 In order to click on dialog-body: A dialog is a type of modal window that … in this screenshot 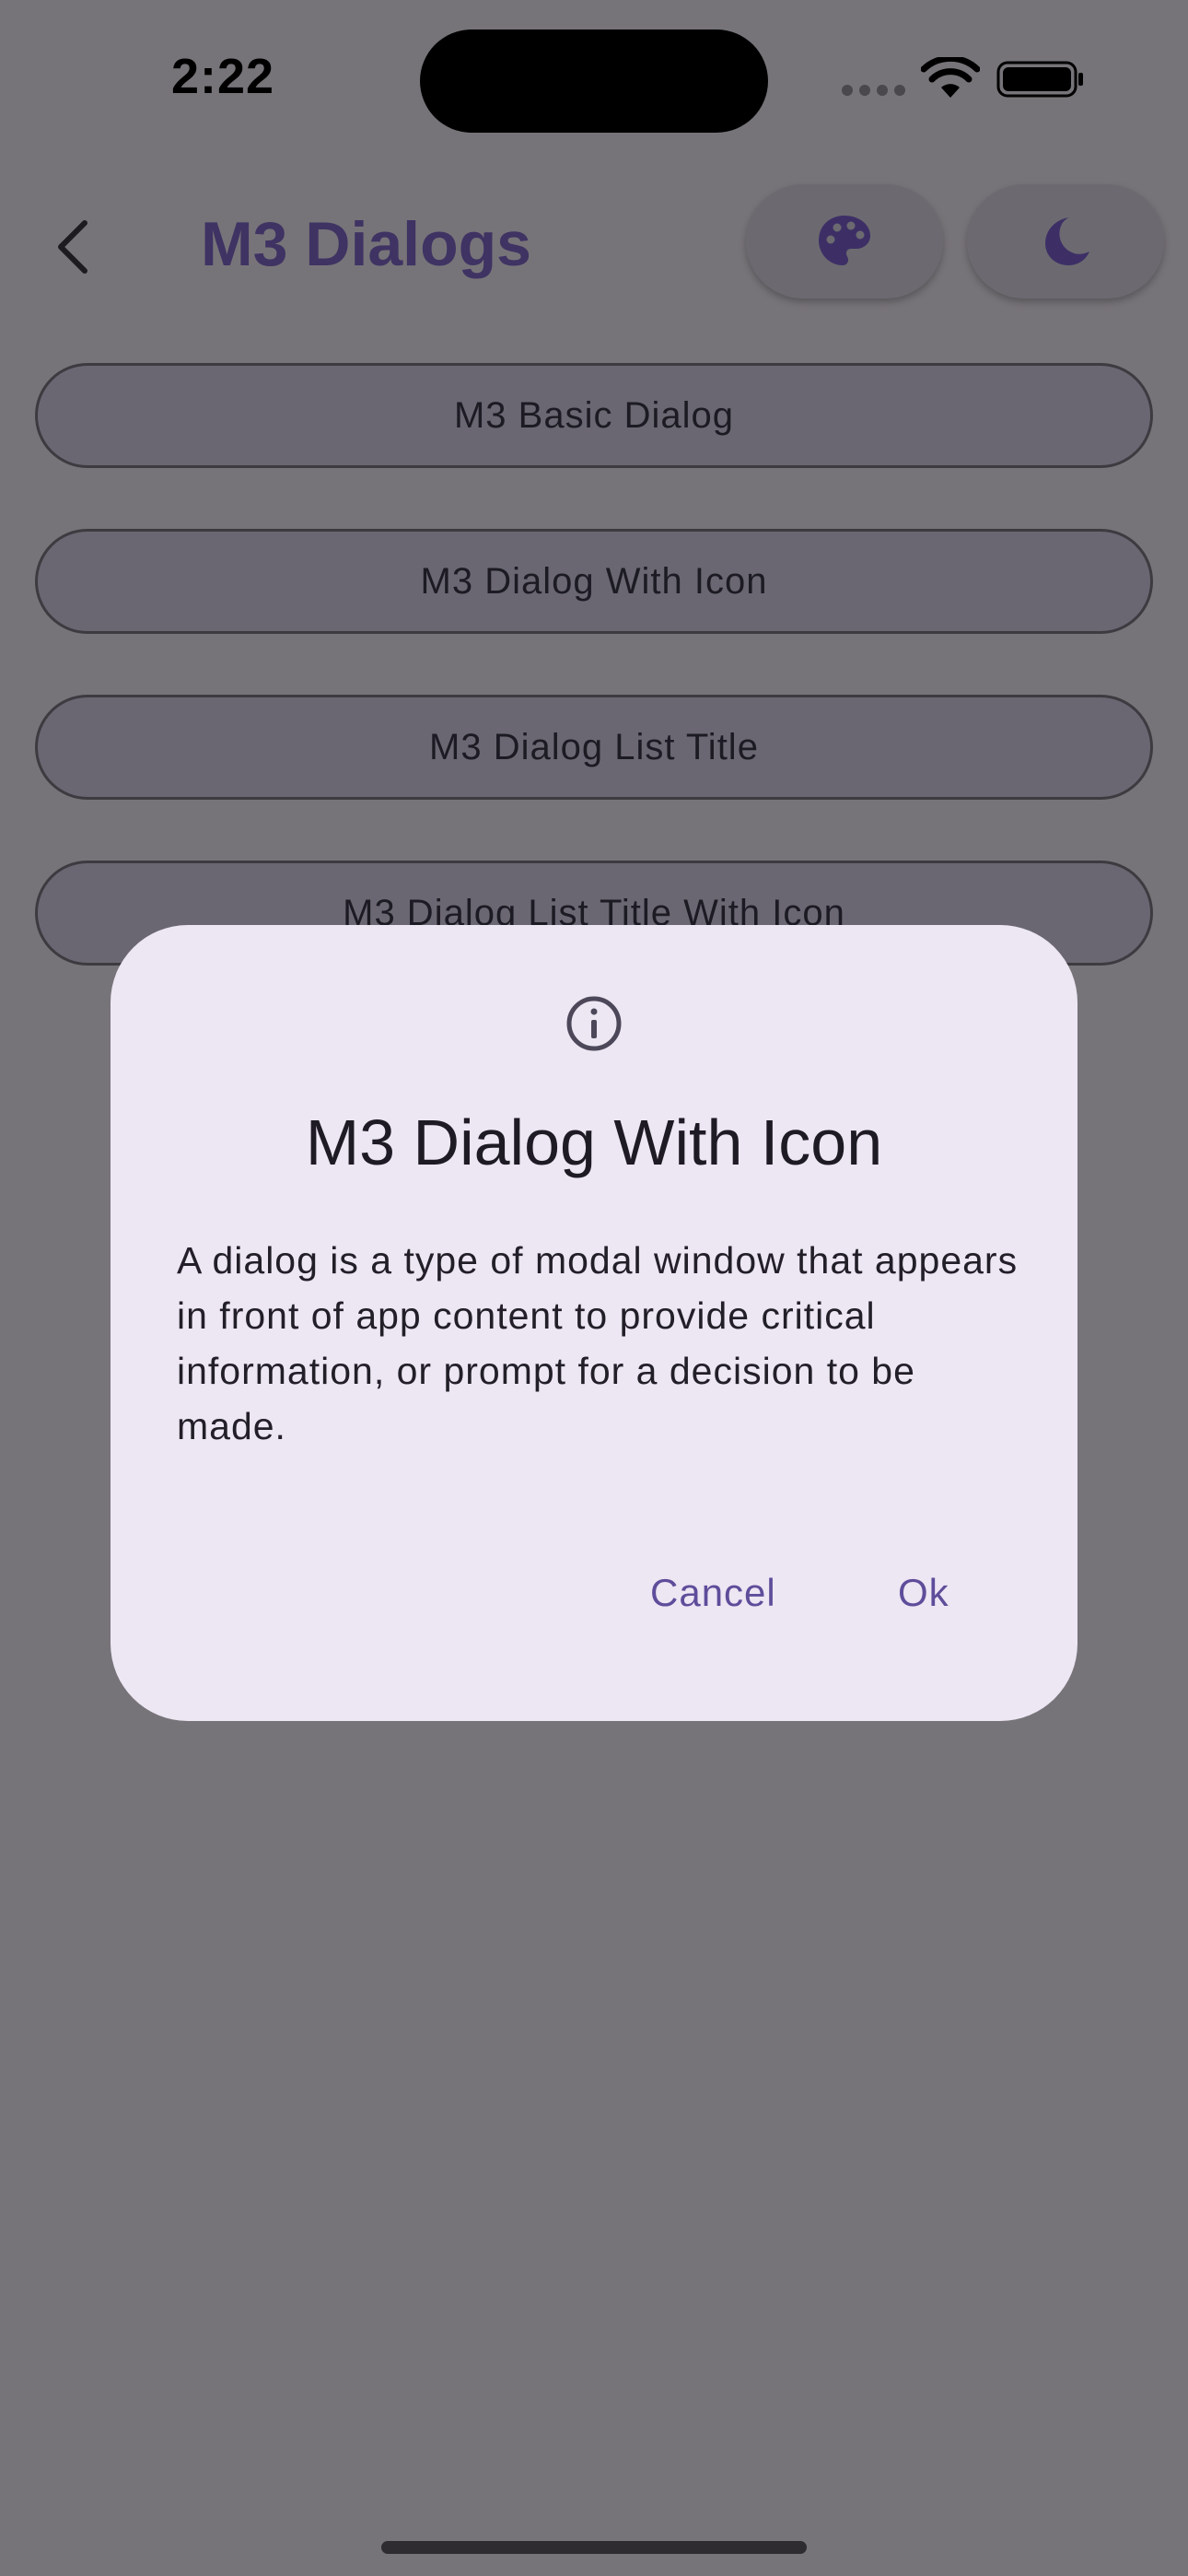, I will do `click(598, 1343)`.